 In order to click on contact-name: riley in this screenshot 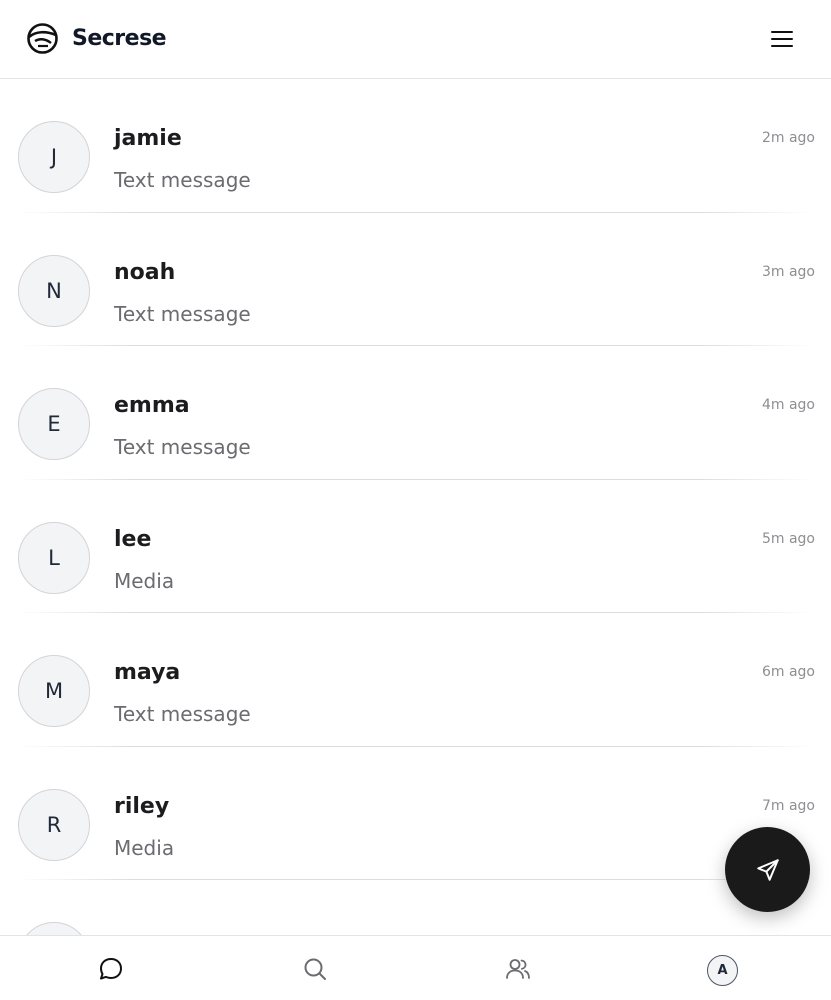, I will do `click(142, 806)`.